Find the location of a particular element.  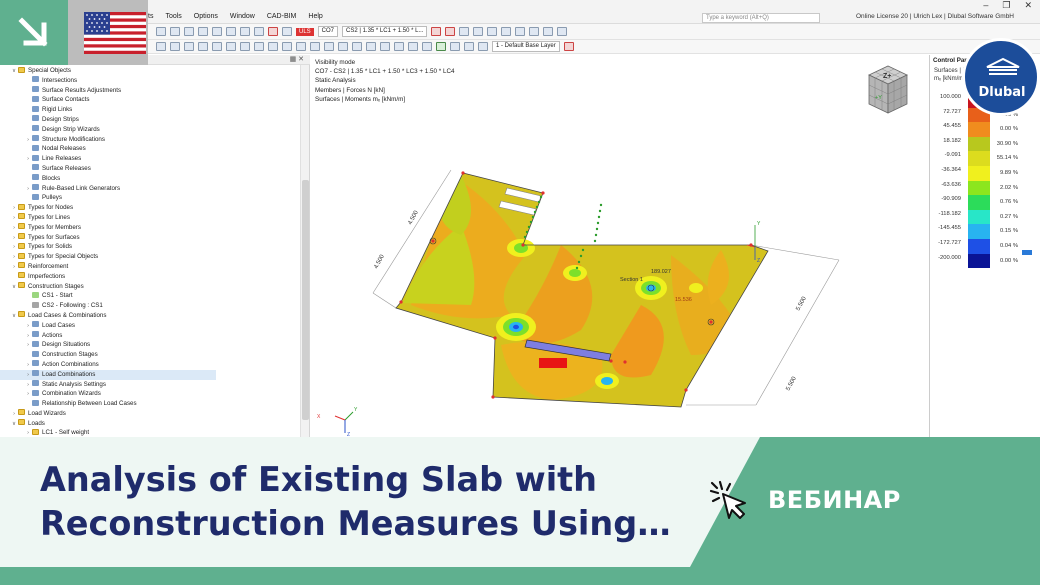

view-x-icon is located at coordinates (301, 46).